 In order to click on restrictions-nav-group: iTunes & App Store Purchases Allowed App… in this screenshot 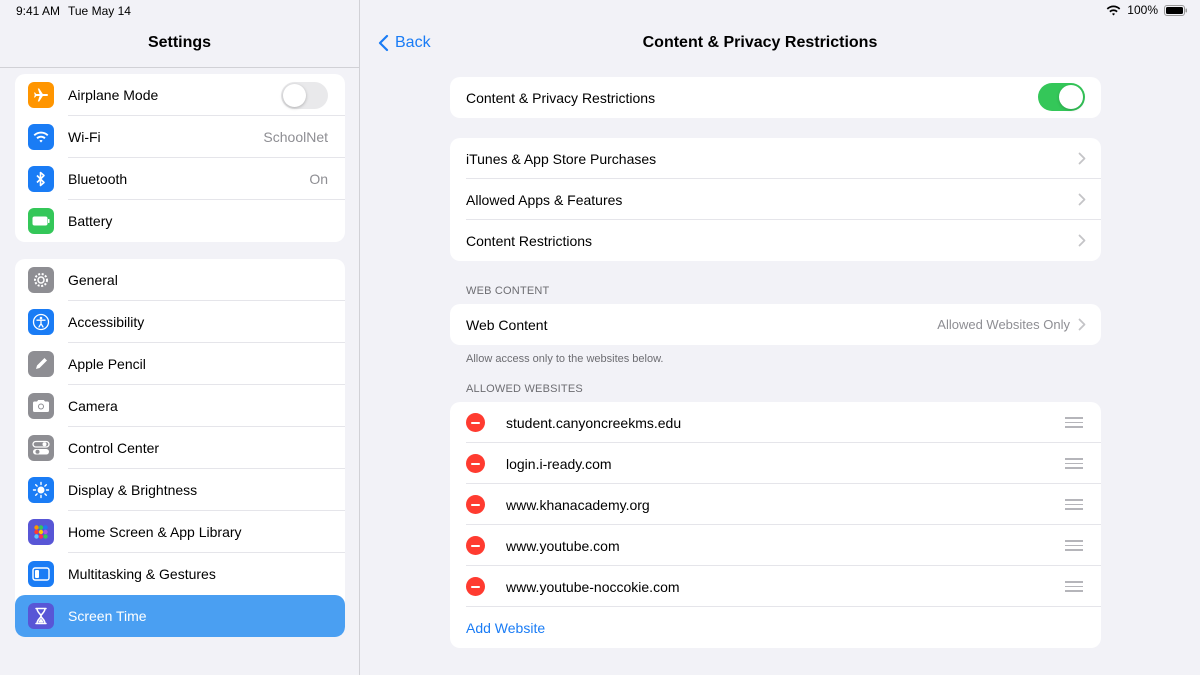, I will do `click(775, 199)`.